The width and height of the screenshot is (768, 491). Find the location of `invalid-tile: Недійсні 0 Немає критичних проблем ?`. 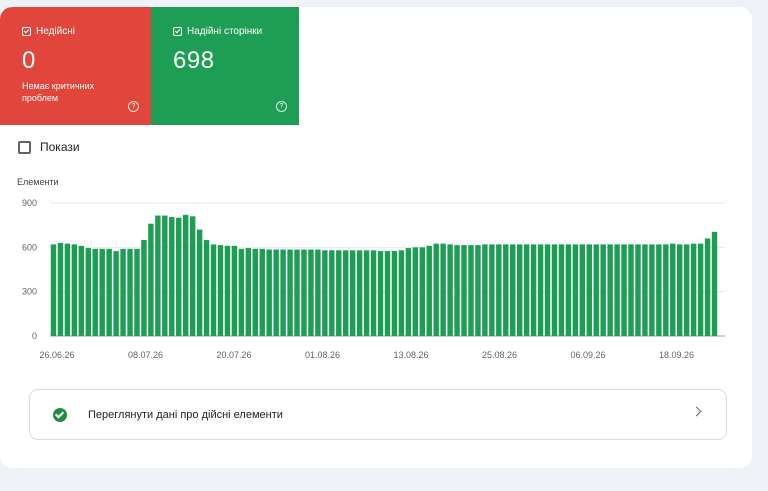

invalid-tile: Недійсні 0 Немає критичних проблем ? is located at coordinates (75, 66).